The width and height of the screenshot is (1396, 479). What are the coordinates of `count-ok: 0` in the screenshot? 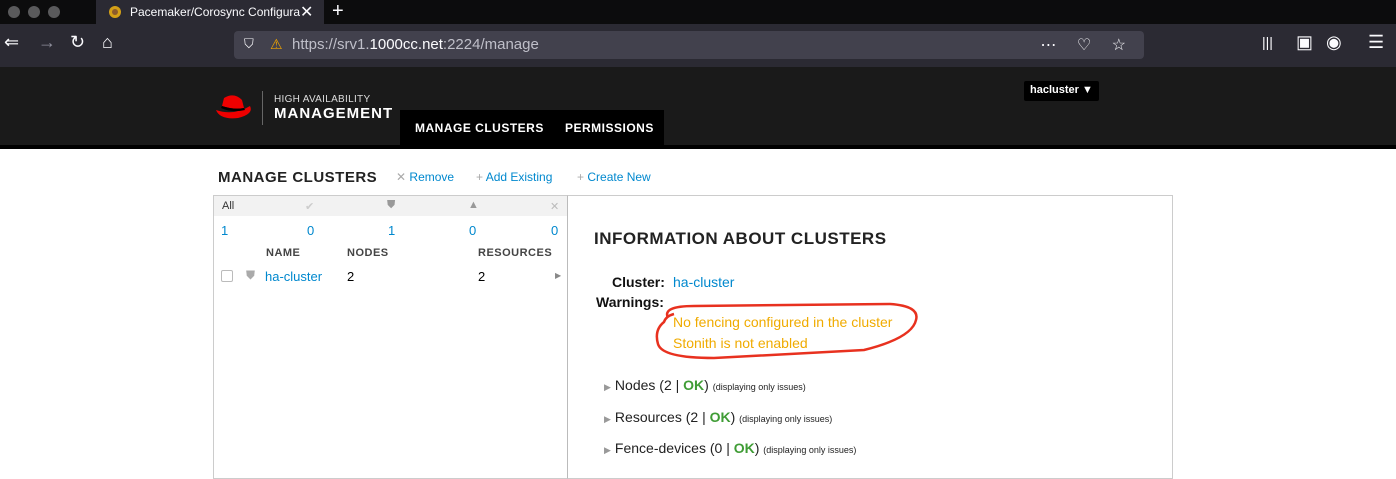 It's located at (310, 230).